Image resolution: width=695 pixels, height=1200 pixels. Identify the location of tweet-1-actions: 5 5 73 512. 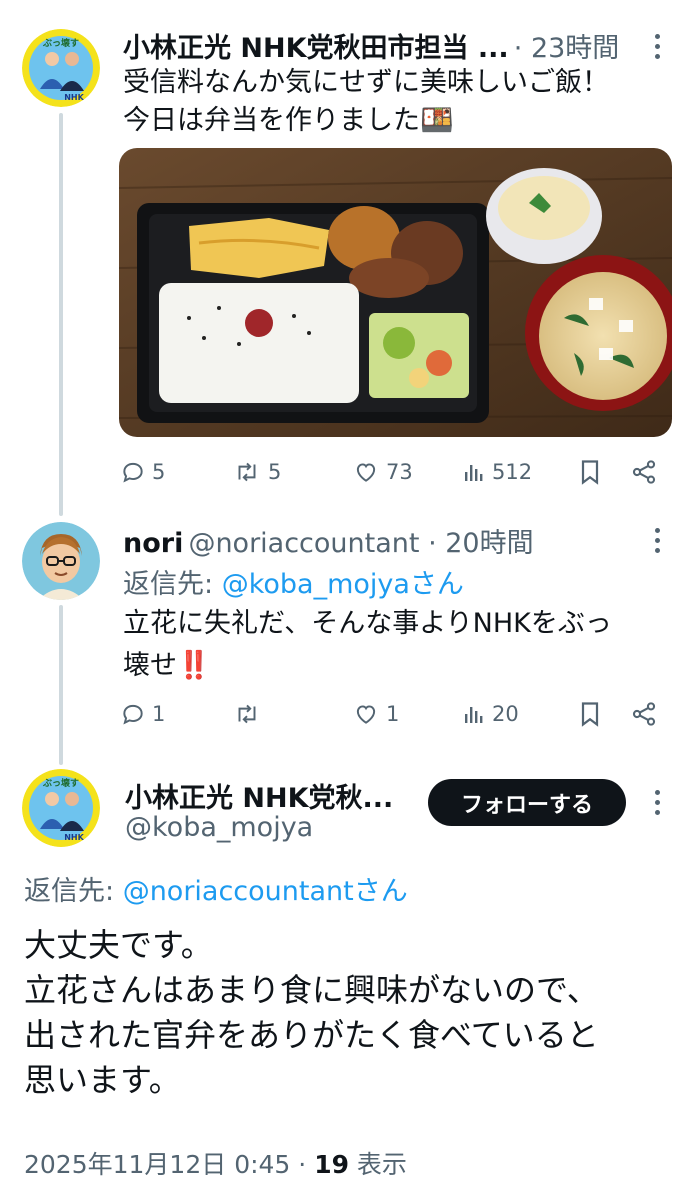
(392, 472).